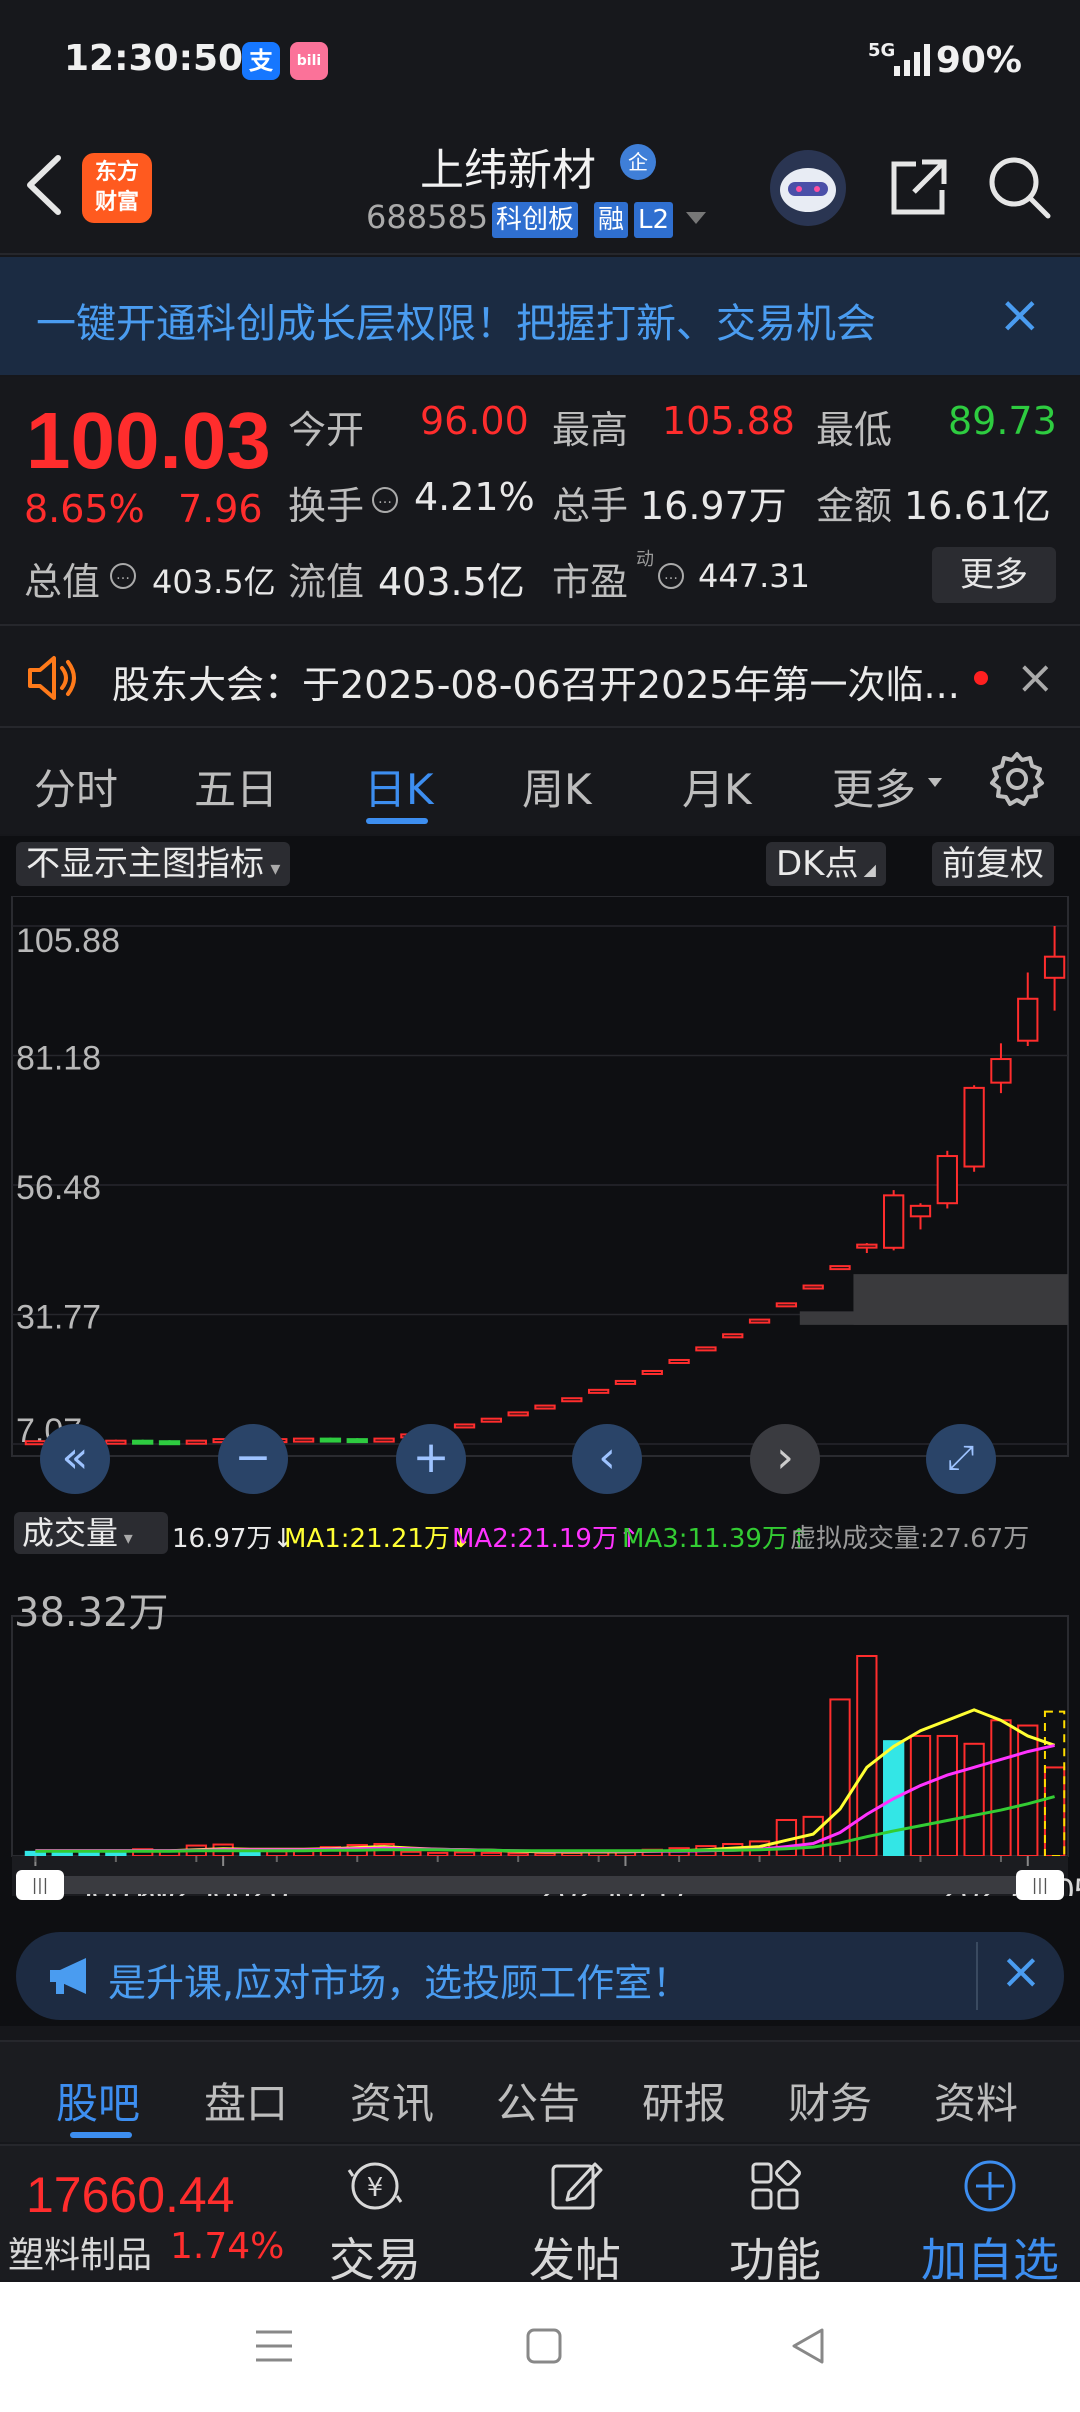 This screenshot has width=1080, height=2412. What do you see at coordinates (540, 1885) in the screenshot?
I see `range-scrollbar` at bounding box center [540, 1885].